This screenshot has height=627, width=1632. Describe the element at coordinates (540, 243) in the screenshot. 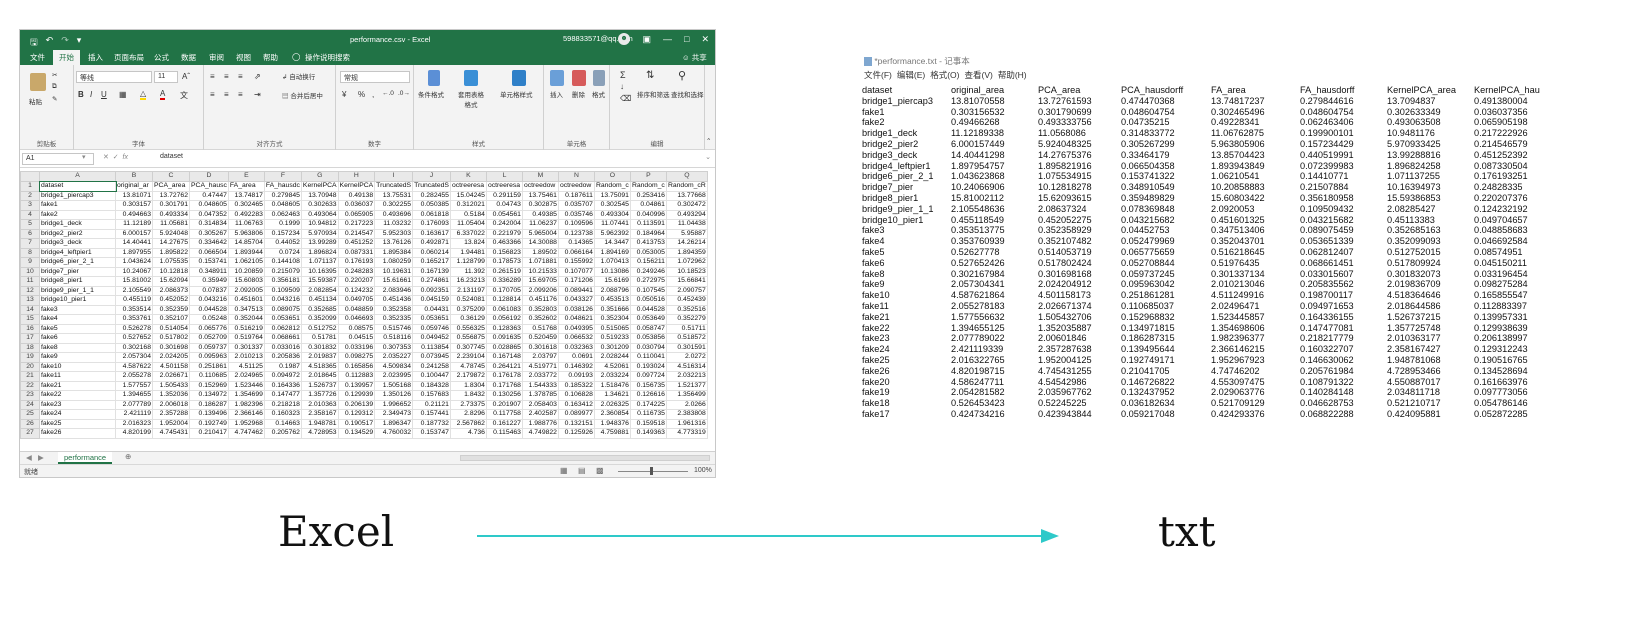

I see `grid-cell: 14.30088` at that location.